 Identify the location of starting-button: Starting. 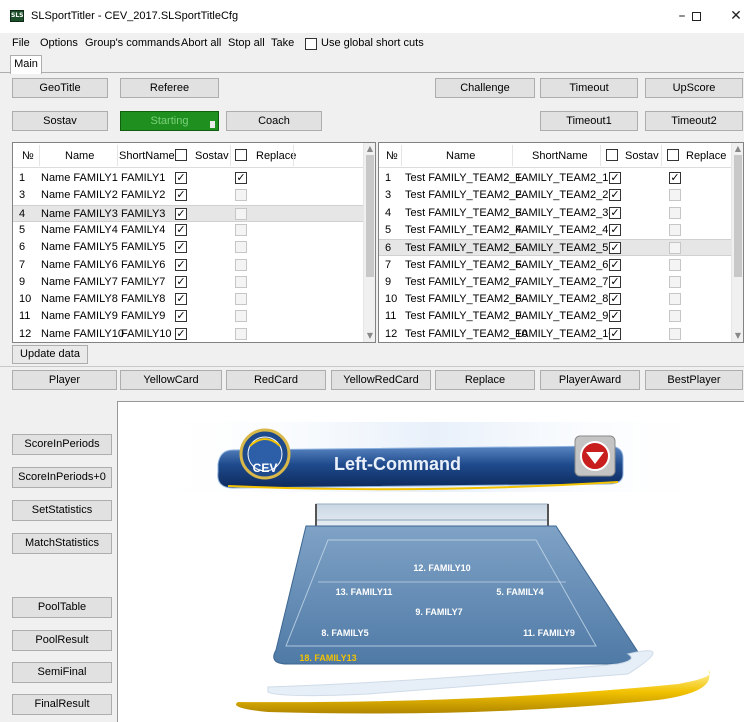
(169, 121).